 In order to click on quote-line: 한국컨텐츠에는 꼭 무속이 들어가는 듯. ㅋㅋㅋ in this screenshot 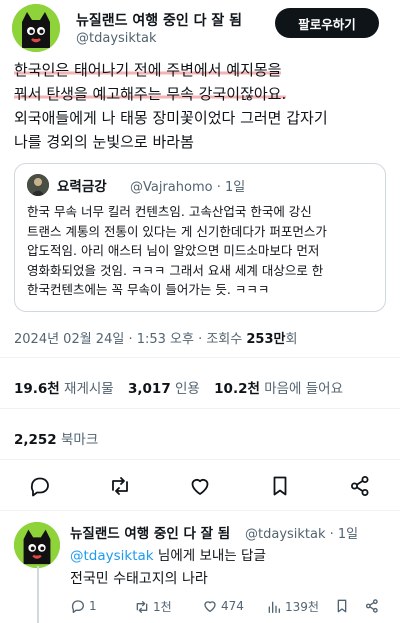, I will do `click(148, 289)`.